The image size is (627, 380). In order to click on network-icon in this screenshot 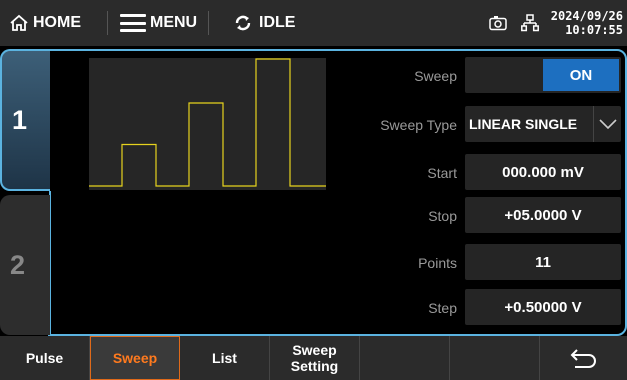, I will do `click(529, 23)`.